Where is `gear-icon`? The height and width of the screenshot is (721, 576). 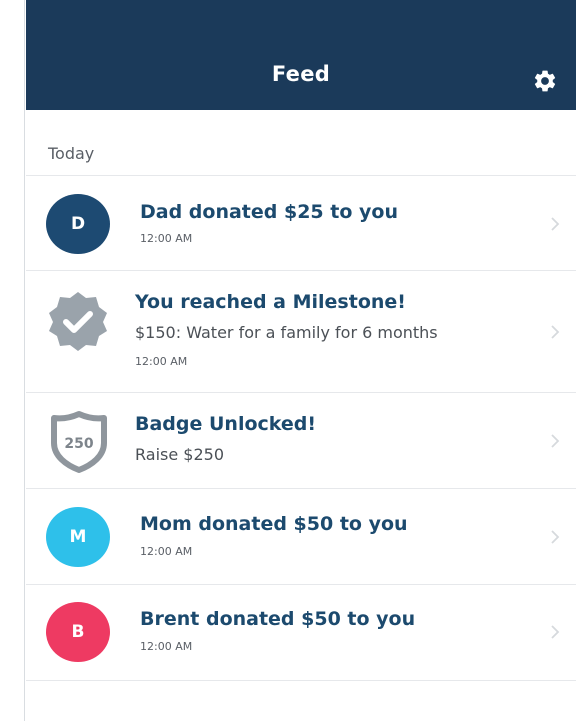 gear-icon is located at coordinates (545, 81).